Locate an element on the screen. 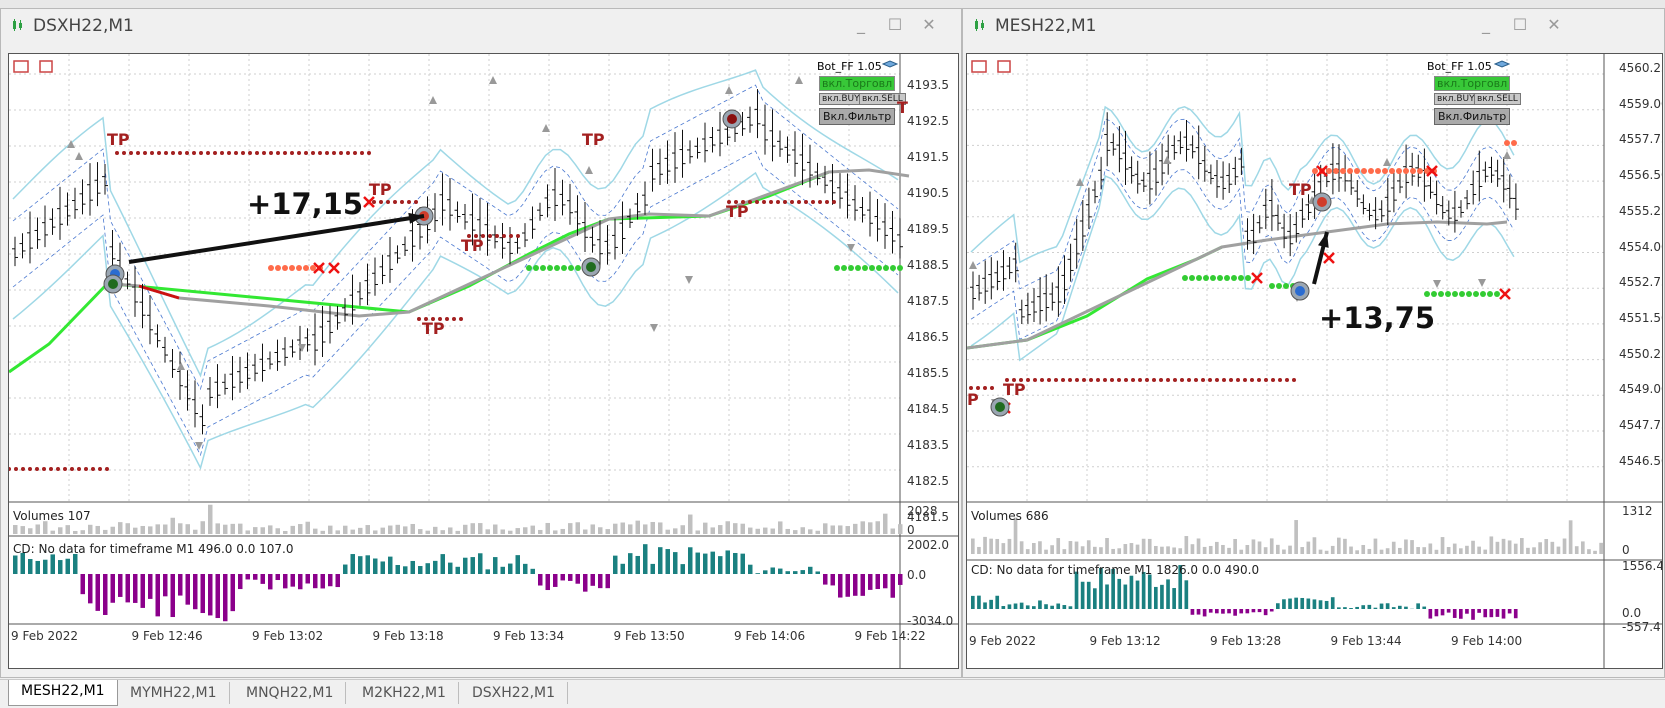  price-axis-label: 4559.00 is located at coordinates (1641, 104).